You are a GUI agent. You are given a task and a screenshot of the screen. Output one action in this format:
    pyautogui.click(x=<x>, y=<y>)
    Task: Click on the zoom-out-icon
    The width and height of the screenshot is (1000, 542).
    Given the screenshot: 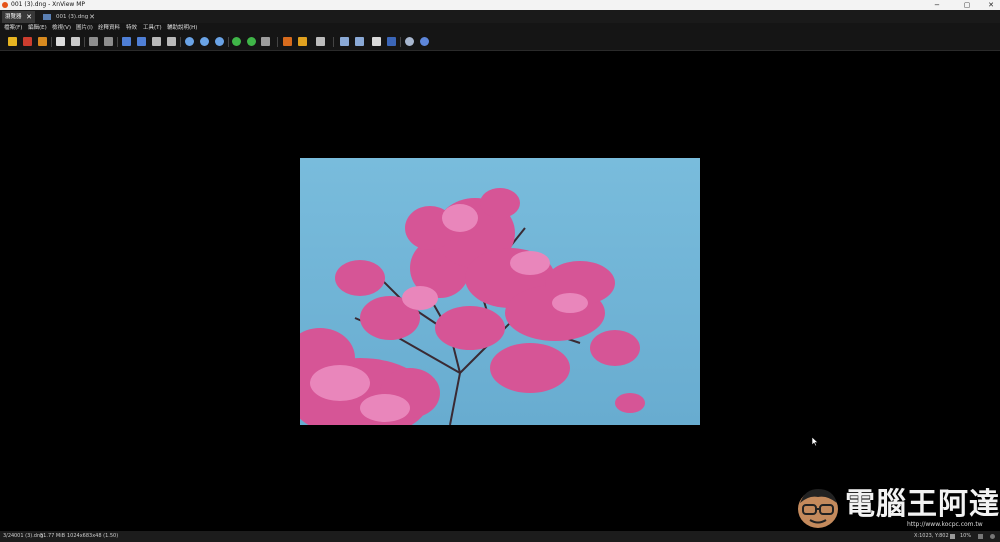 What is the action you would take?
    pyautogui.click(x=204, y=41)
    